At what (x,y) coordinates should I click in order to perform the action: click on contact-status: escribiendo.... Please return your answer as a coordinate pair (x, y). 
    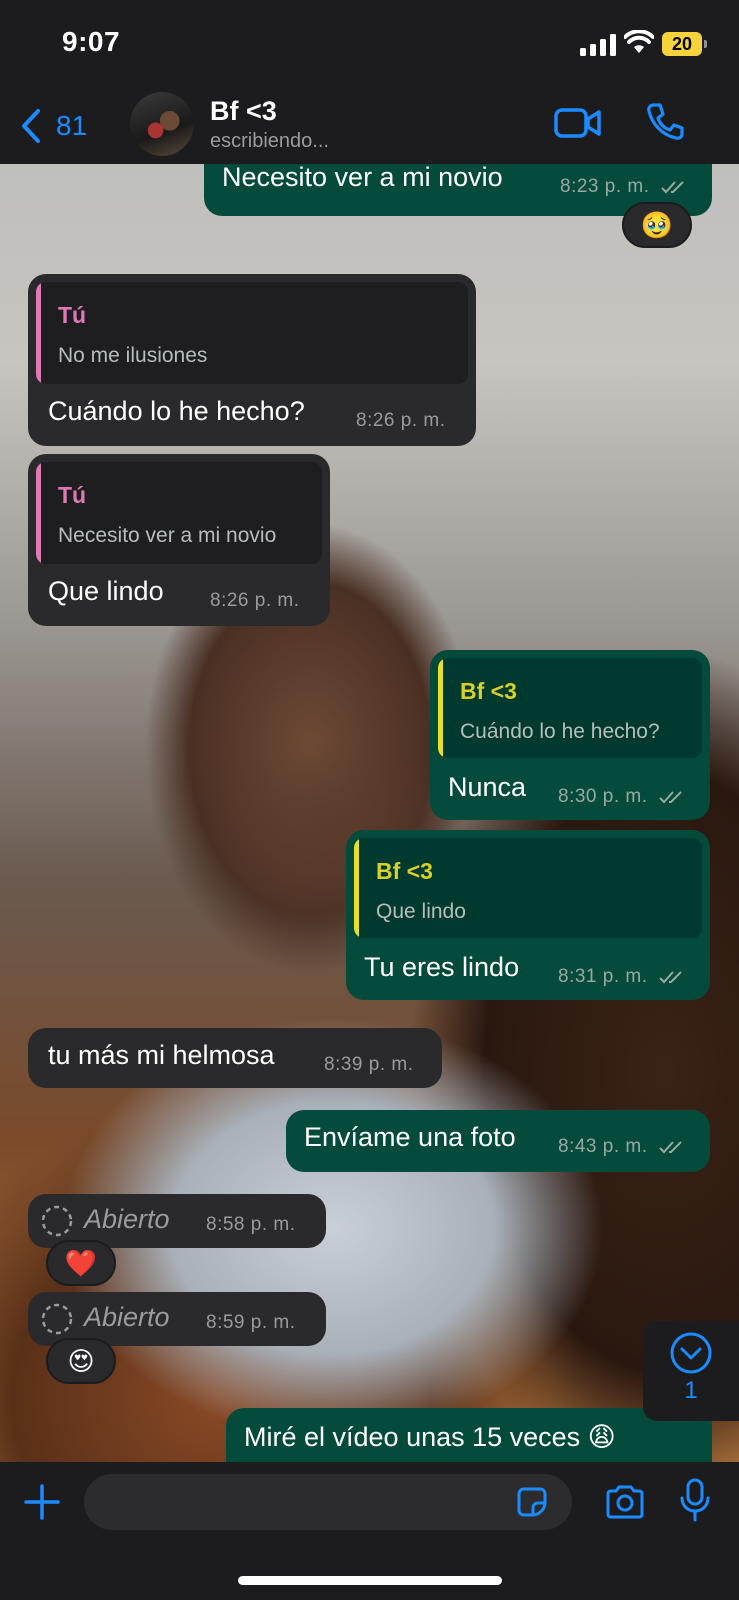
    Looking at the image, I should click on (269, 141).